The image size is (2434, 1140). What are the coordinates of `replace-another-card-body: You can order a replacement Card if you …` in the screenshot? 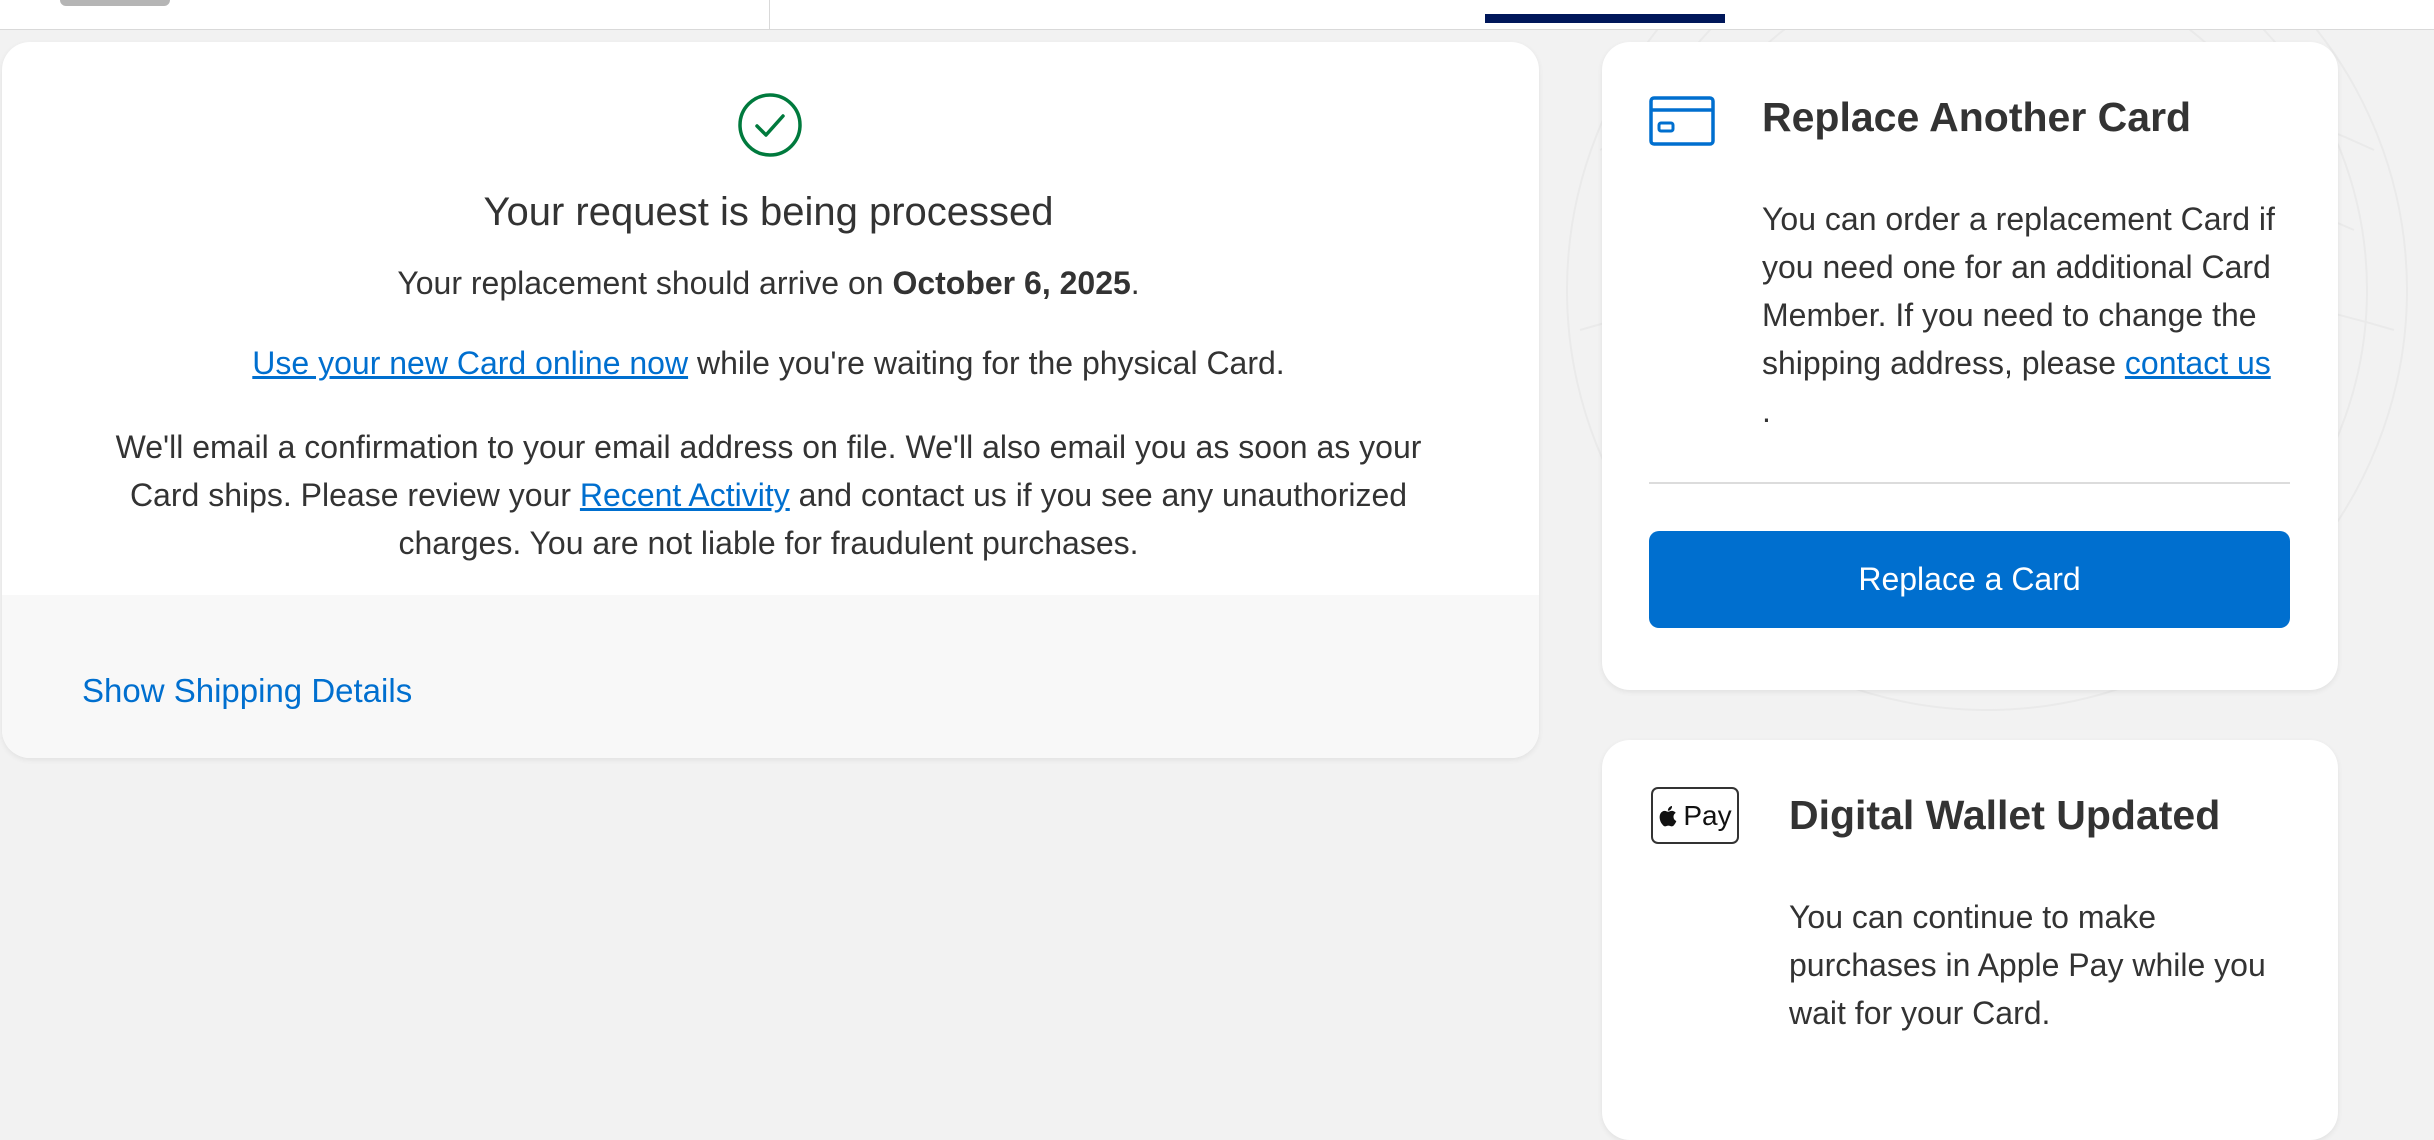 It's located at (2032, 315).